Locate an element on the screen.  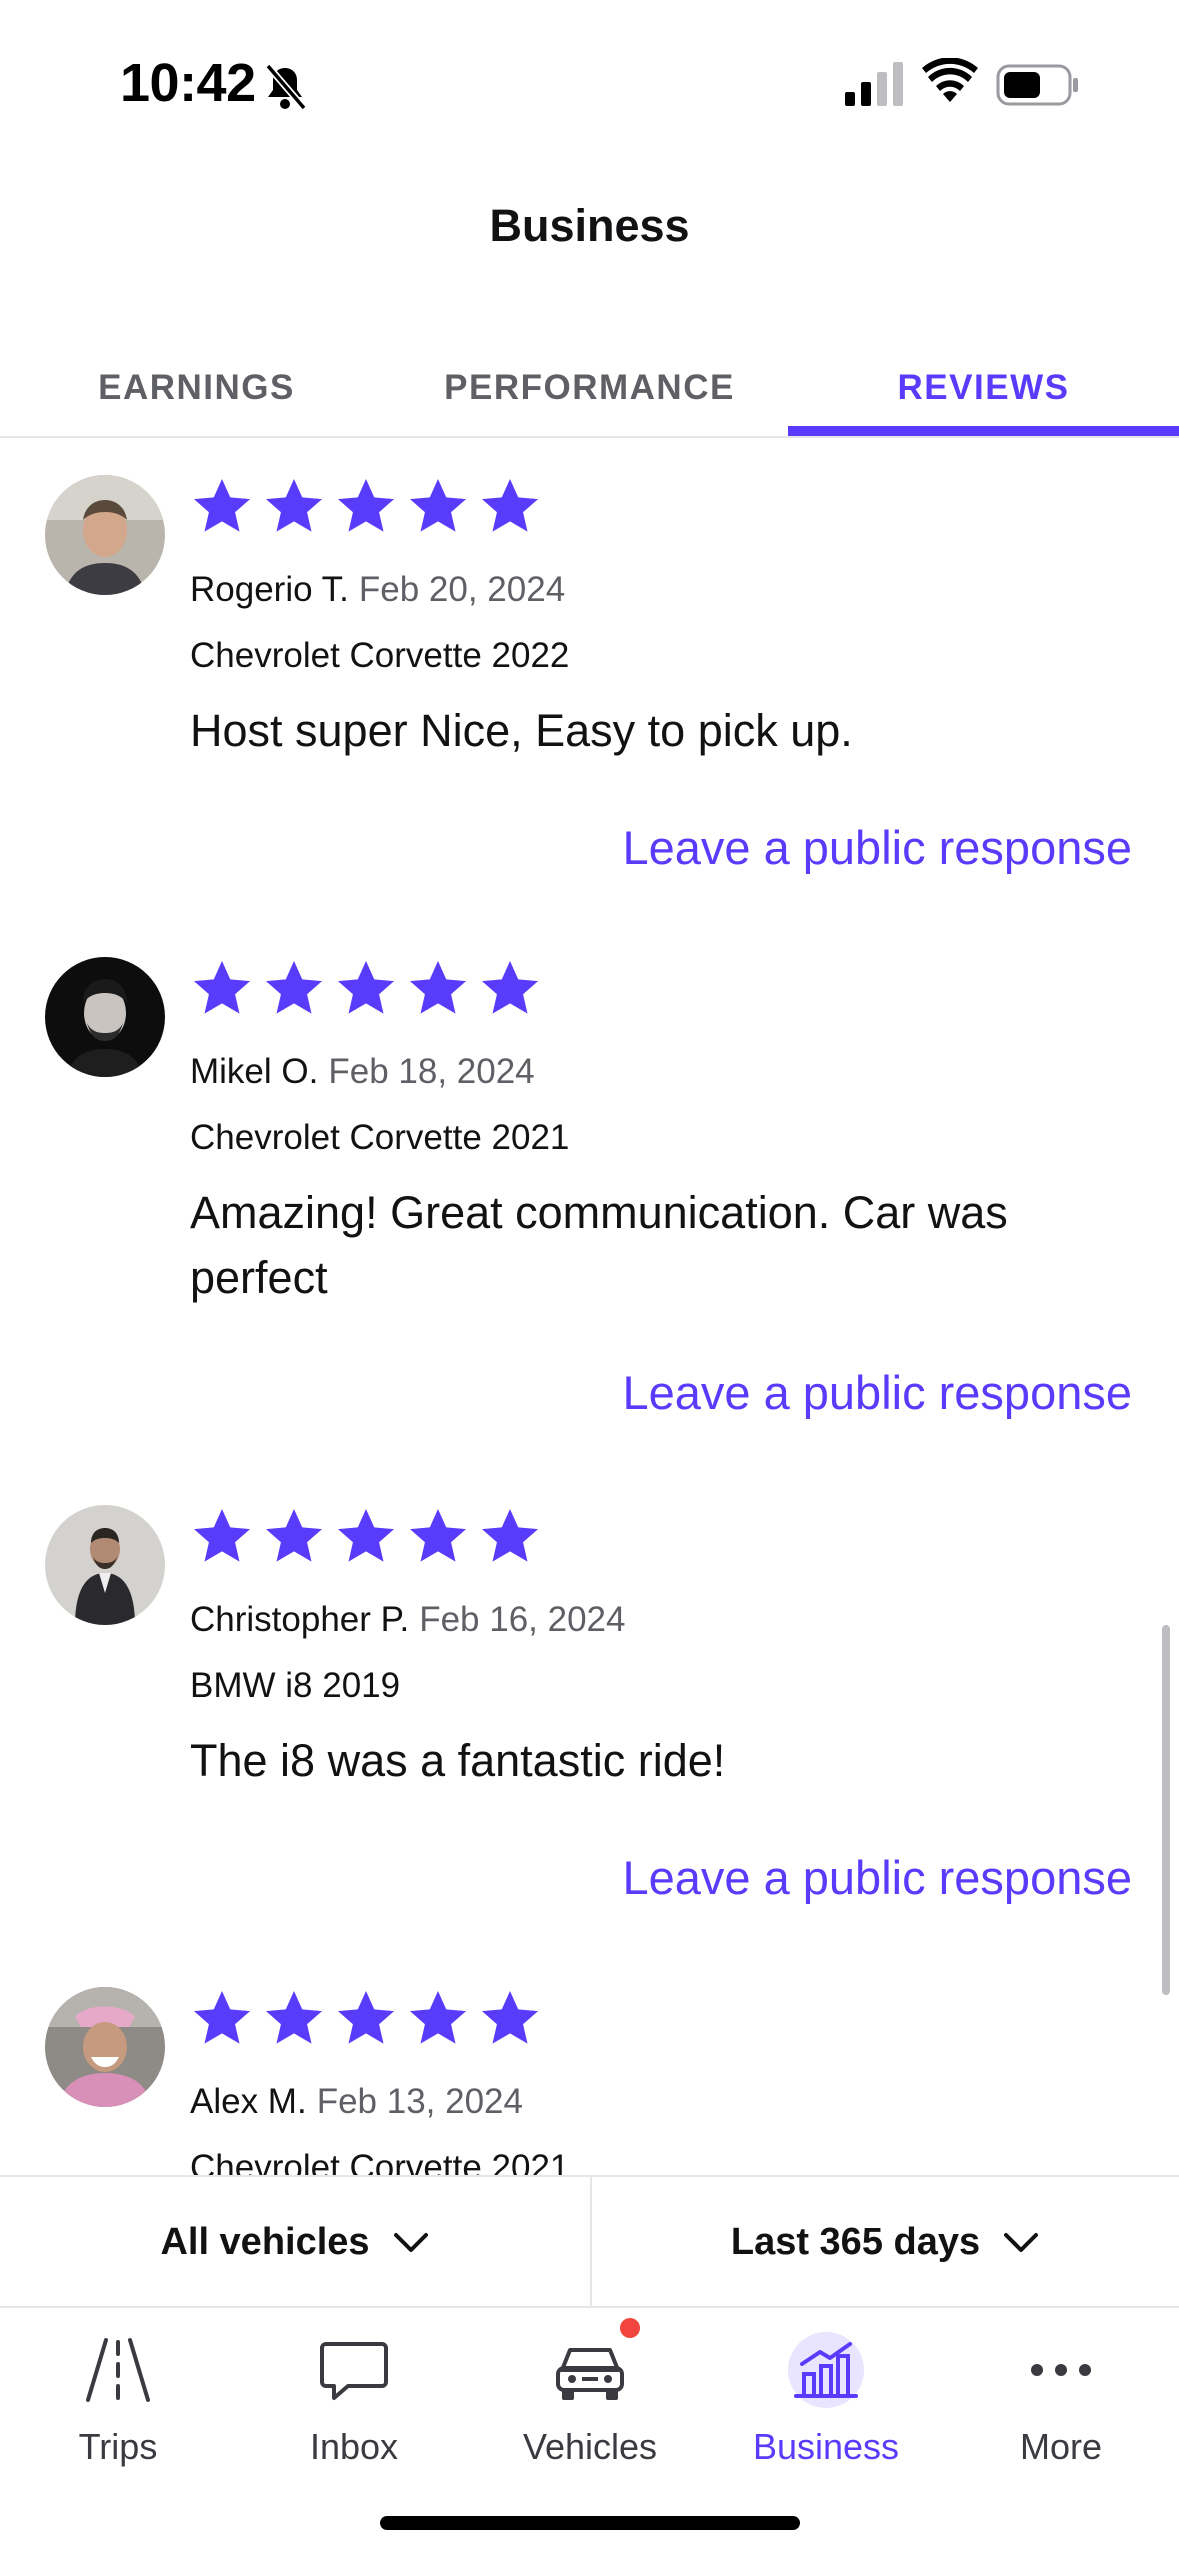
notification-badge is located at coordinates (630, 2328).